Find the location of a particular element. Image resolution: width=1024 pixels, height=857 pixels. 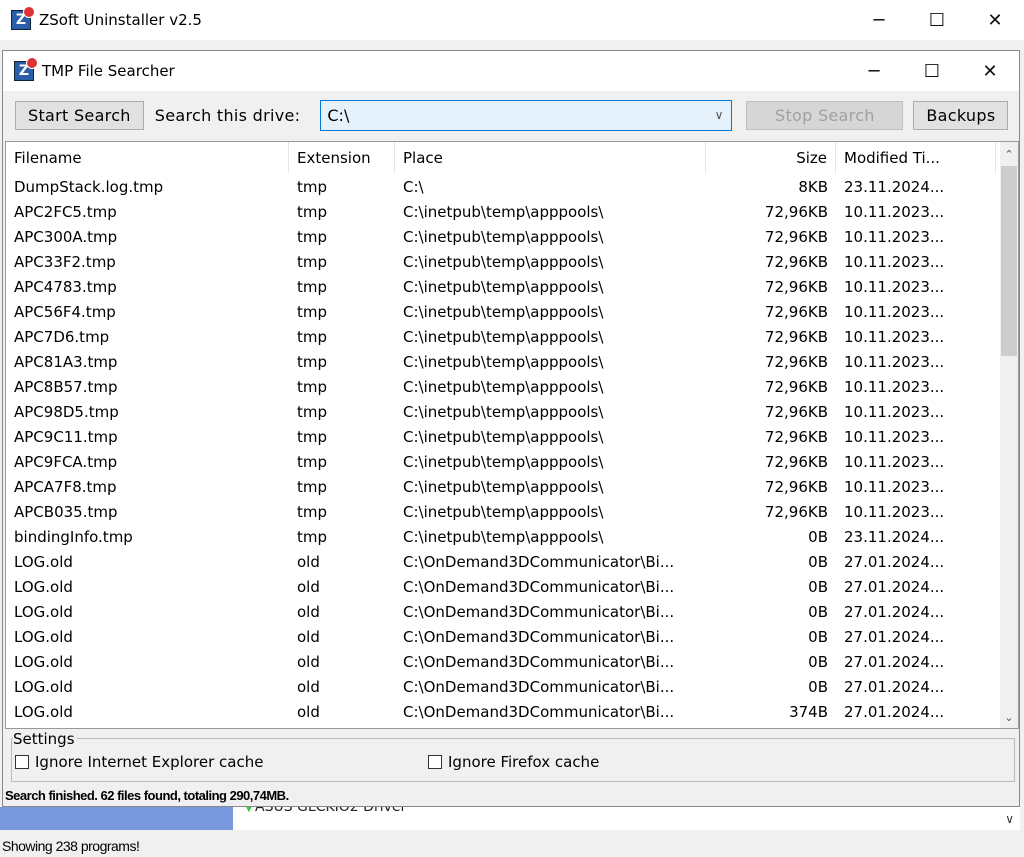

start-search-button: Start Search is located at coordinates (79, 115).